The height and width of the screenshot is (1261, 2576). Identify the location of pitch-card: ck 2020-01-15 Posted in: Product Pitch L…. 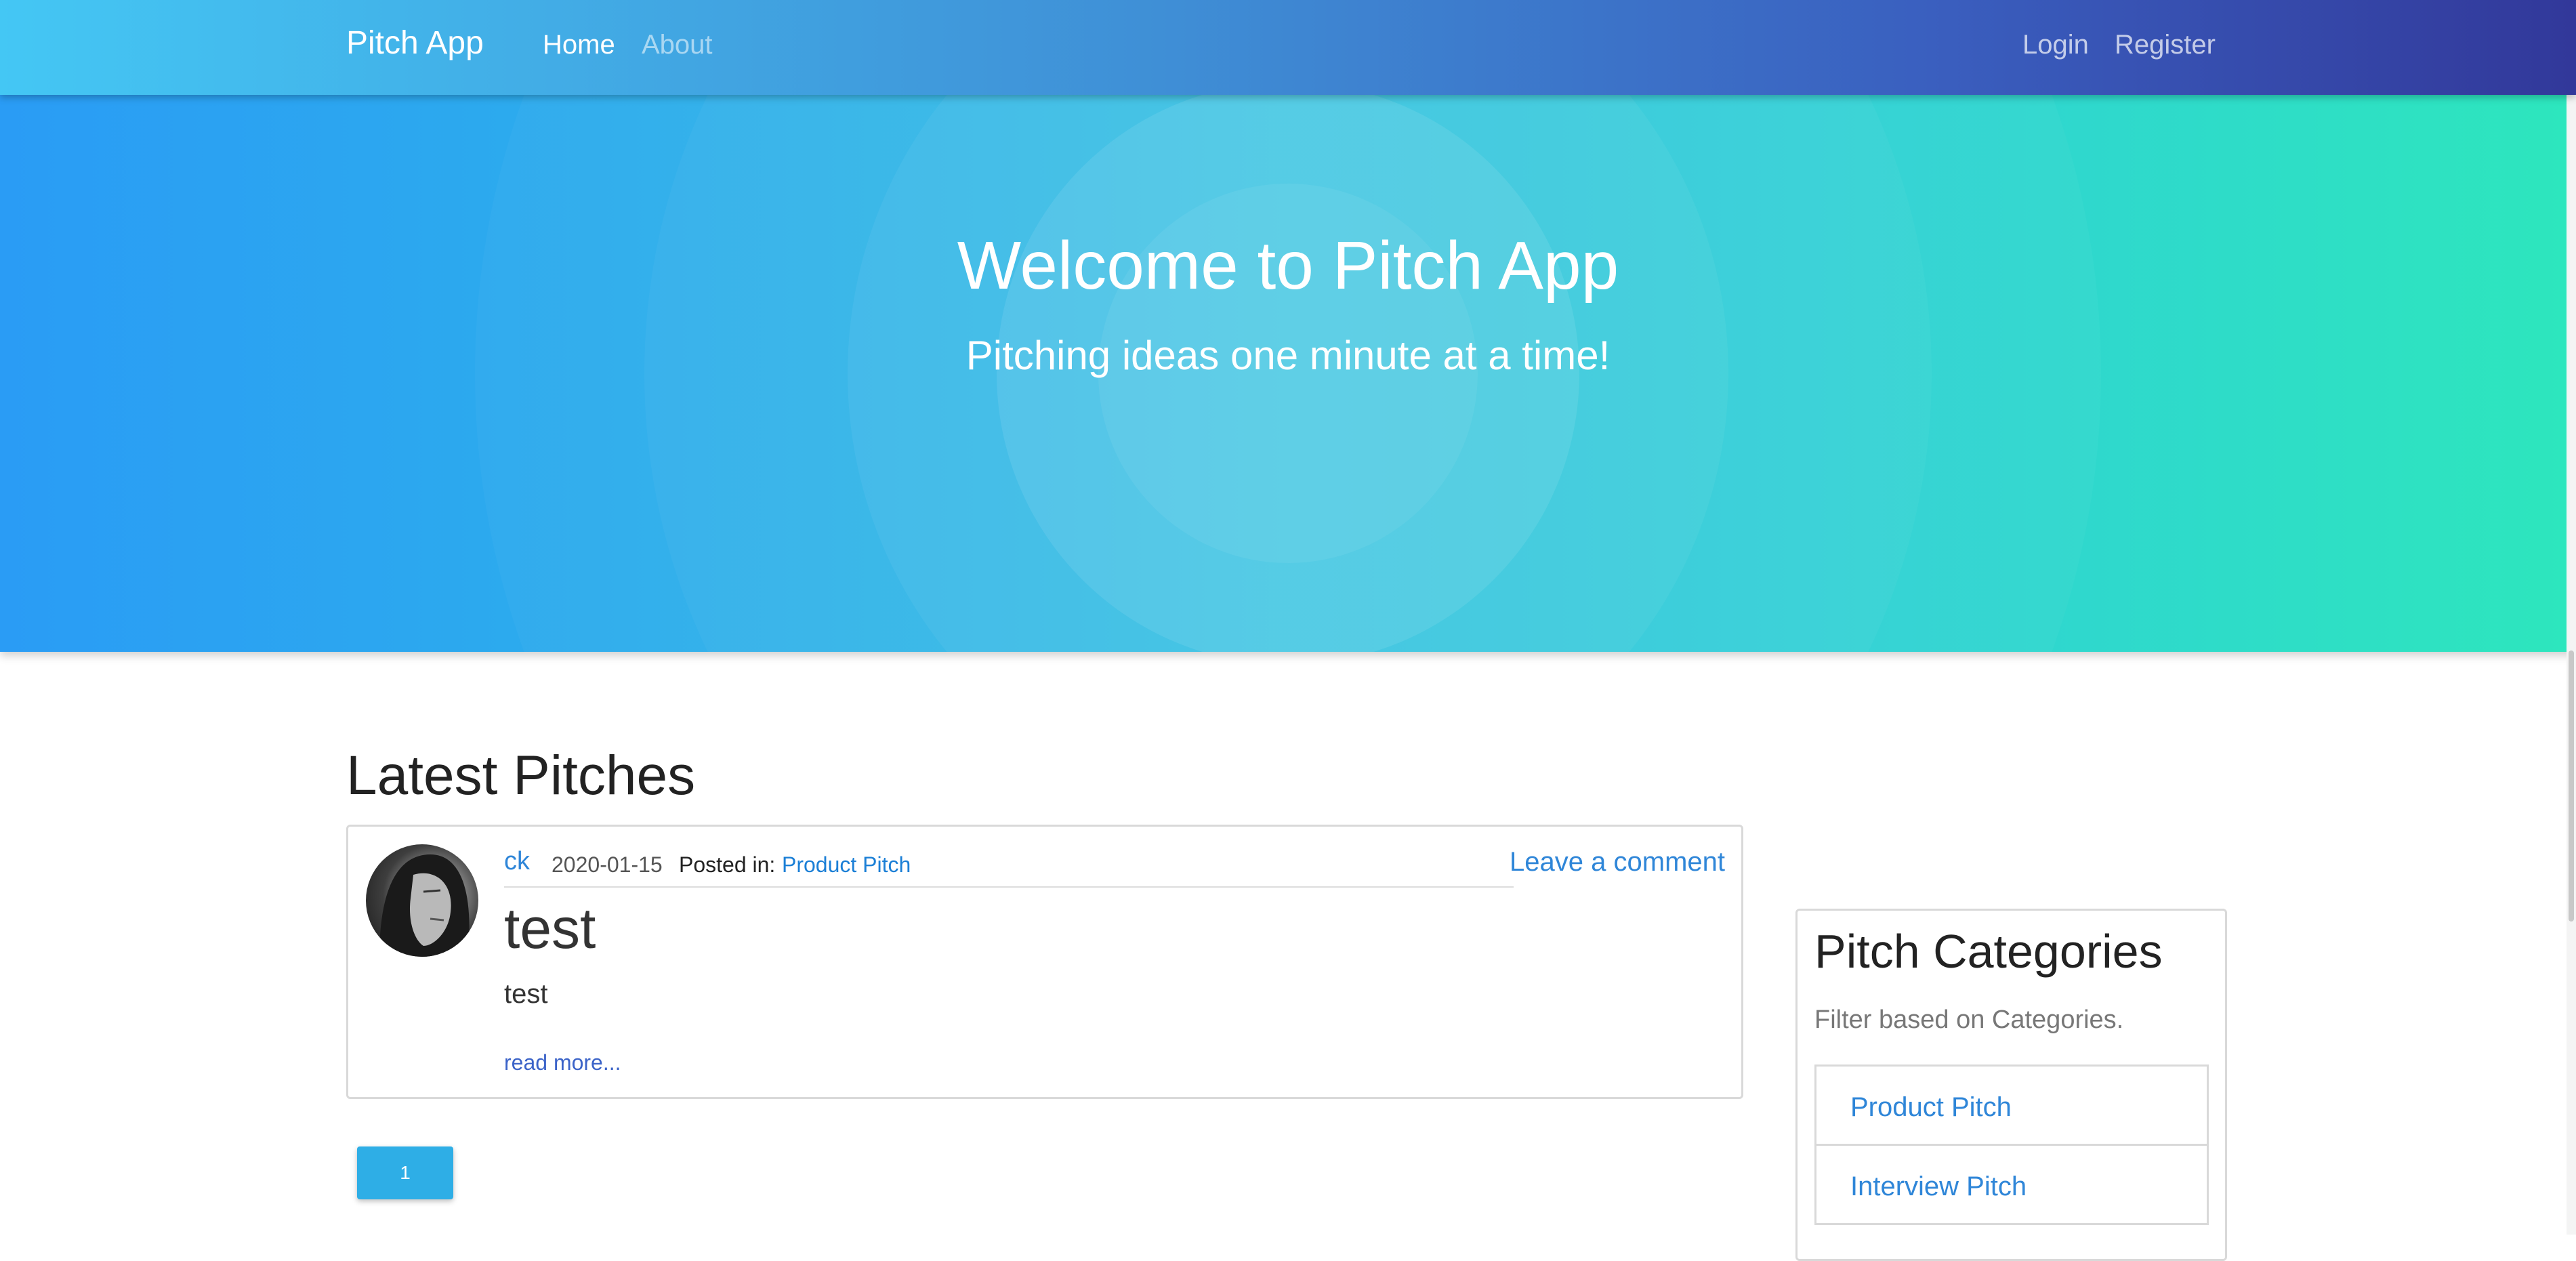
(1044, 962).